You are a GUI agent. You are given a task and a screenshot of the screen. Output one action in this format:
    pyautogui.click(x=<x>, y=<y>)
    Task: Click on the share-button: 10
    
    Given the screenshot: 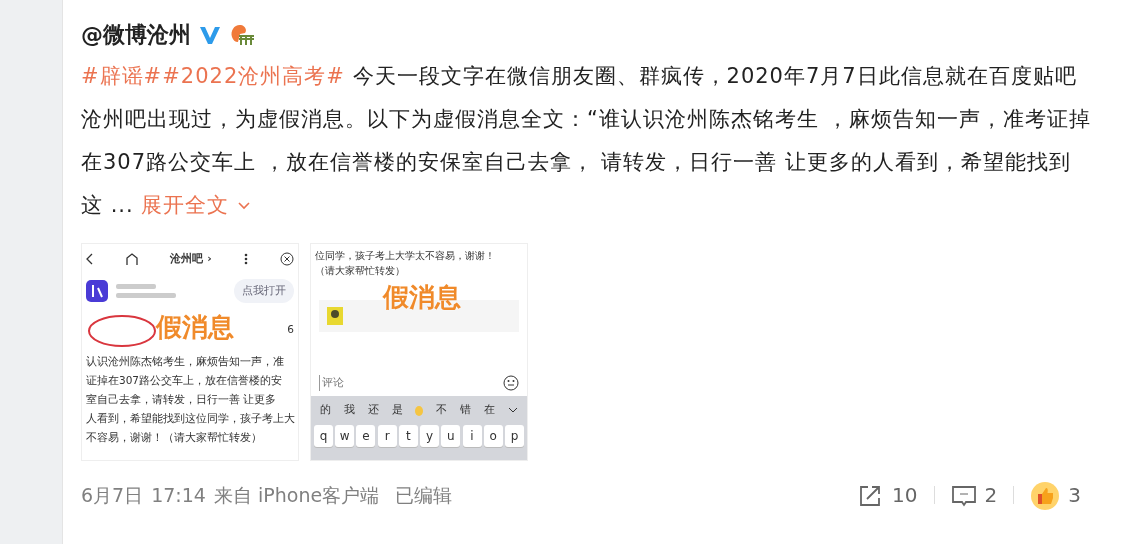 What is the action you would take?
    pyautogui.click(x=888, y=494)
    